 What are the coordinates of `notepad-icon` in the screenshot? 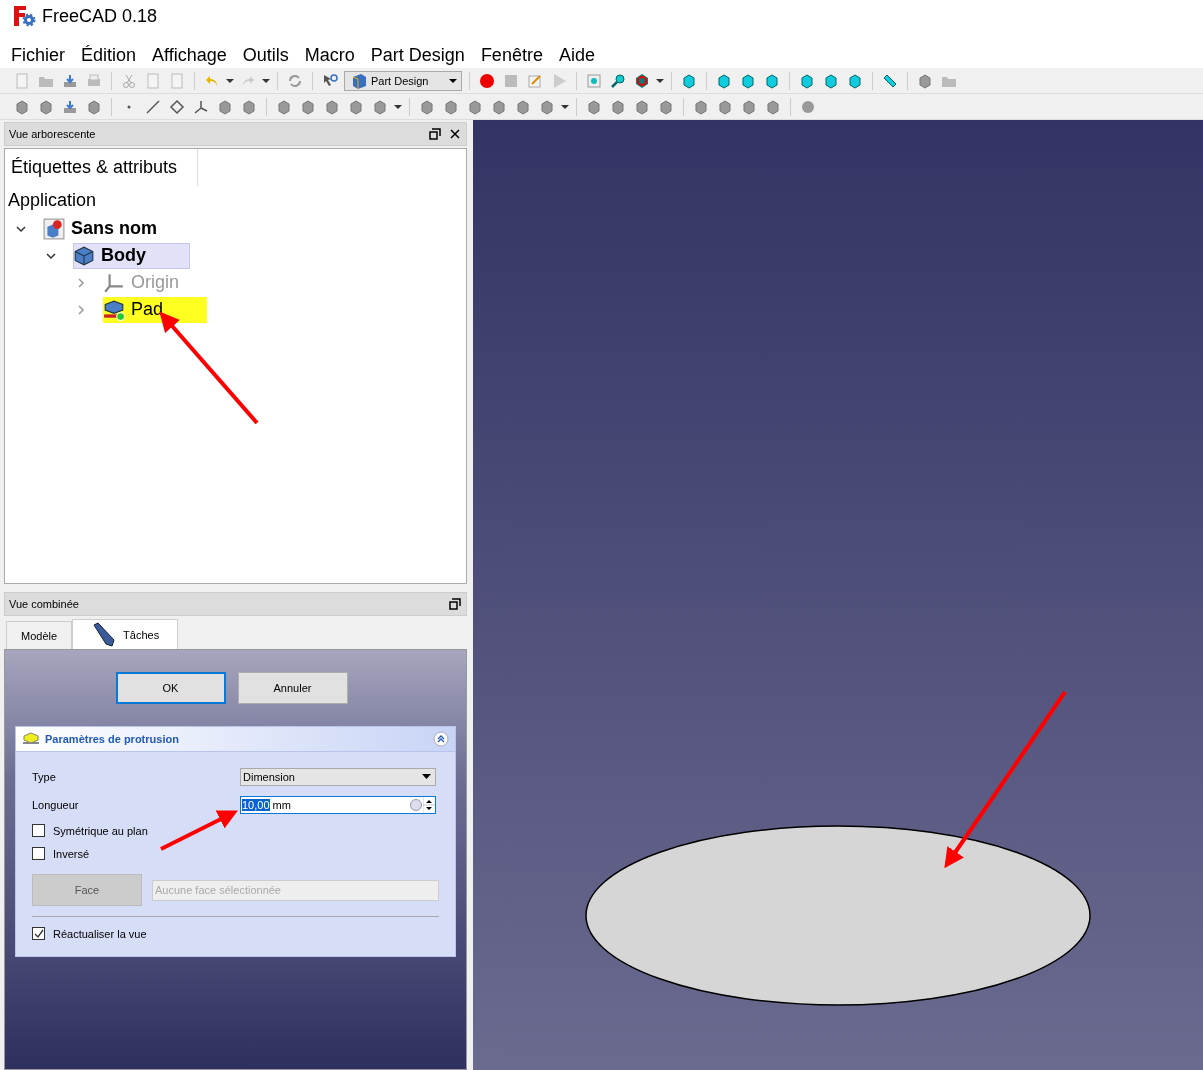 It's located at (535, 80).